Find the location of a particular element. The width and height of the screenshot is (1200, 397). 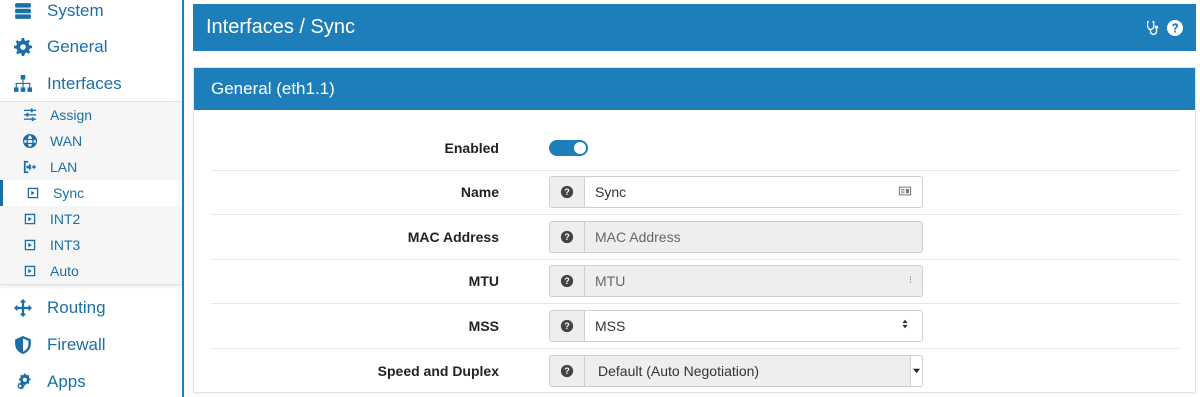

mac-placeholder: MAC Address is located at coordinates (638, 236).